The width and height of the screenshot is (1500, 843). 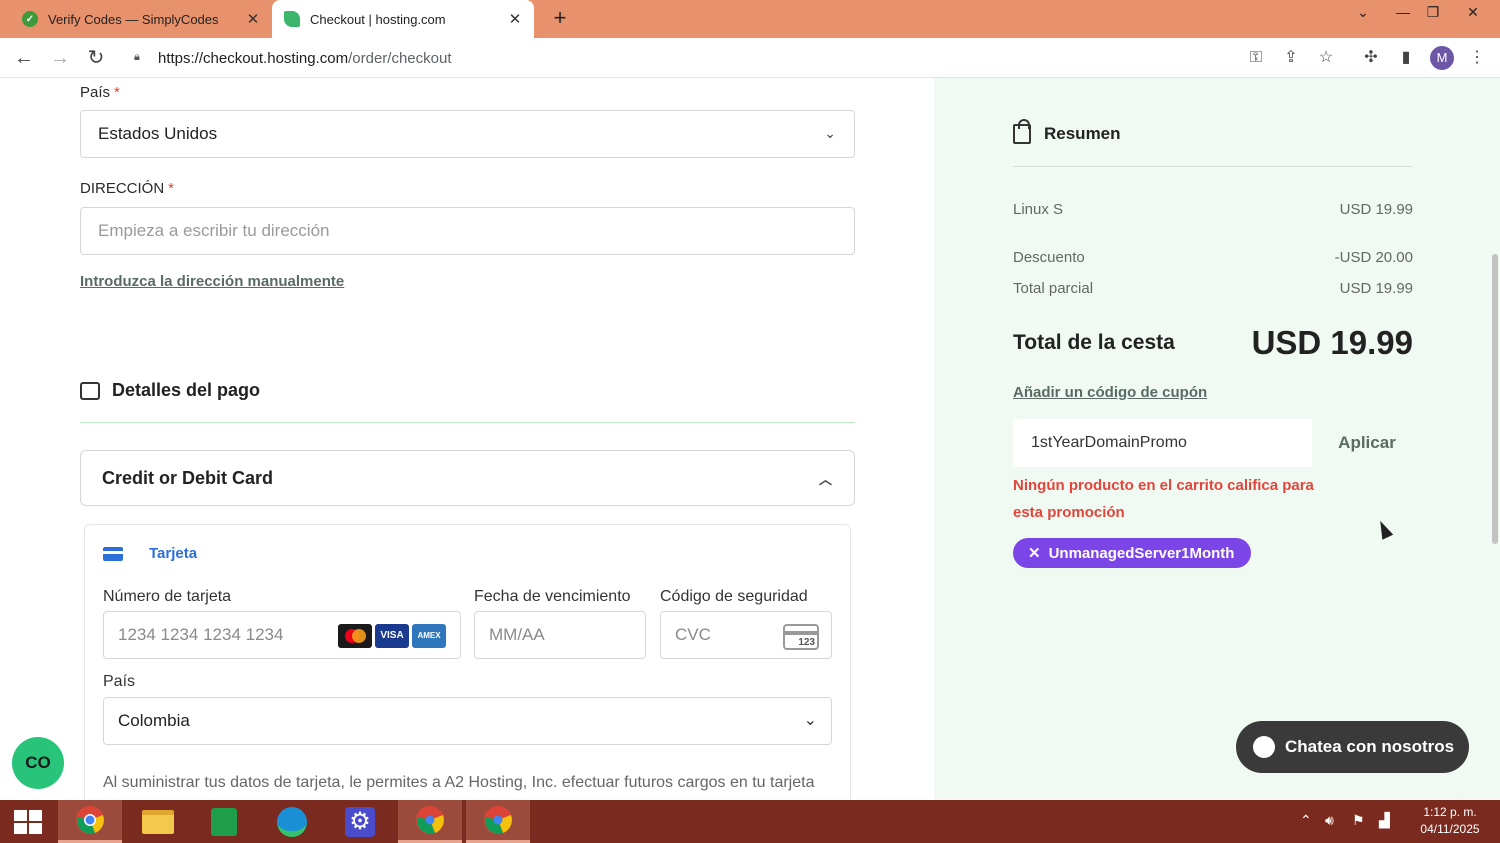 What do you see at coordinates (750, 821) in the screenshot?
I see `os-taskbar: ⚙ ⌃ 🔊︎ ⚑ ▟ 1:12 p. m. 04/11/2025` at bounding box center [750, 821].